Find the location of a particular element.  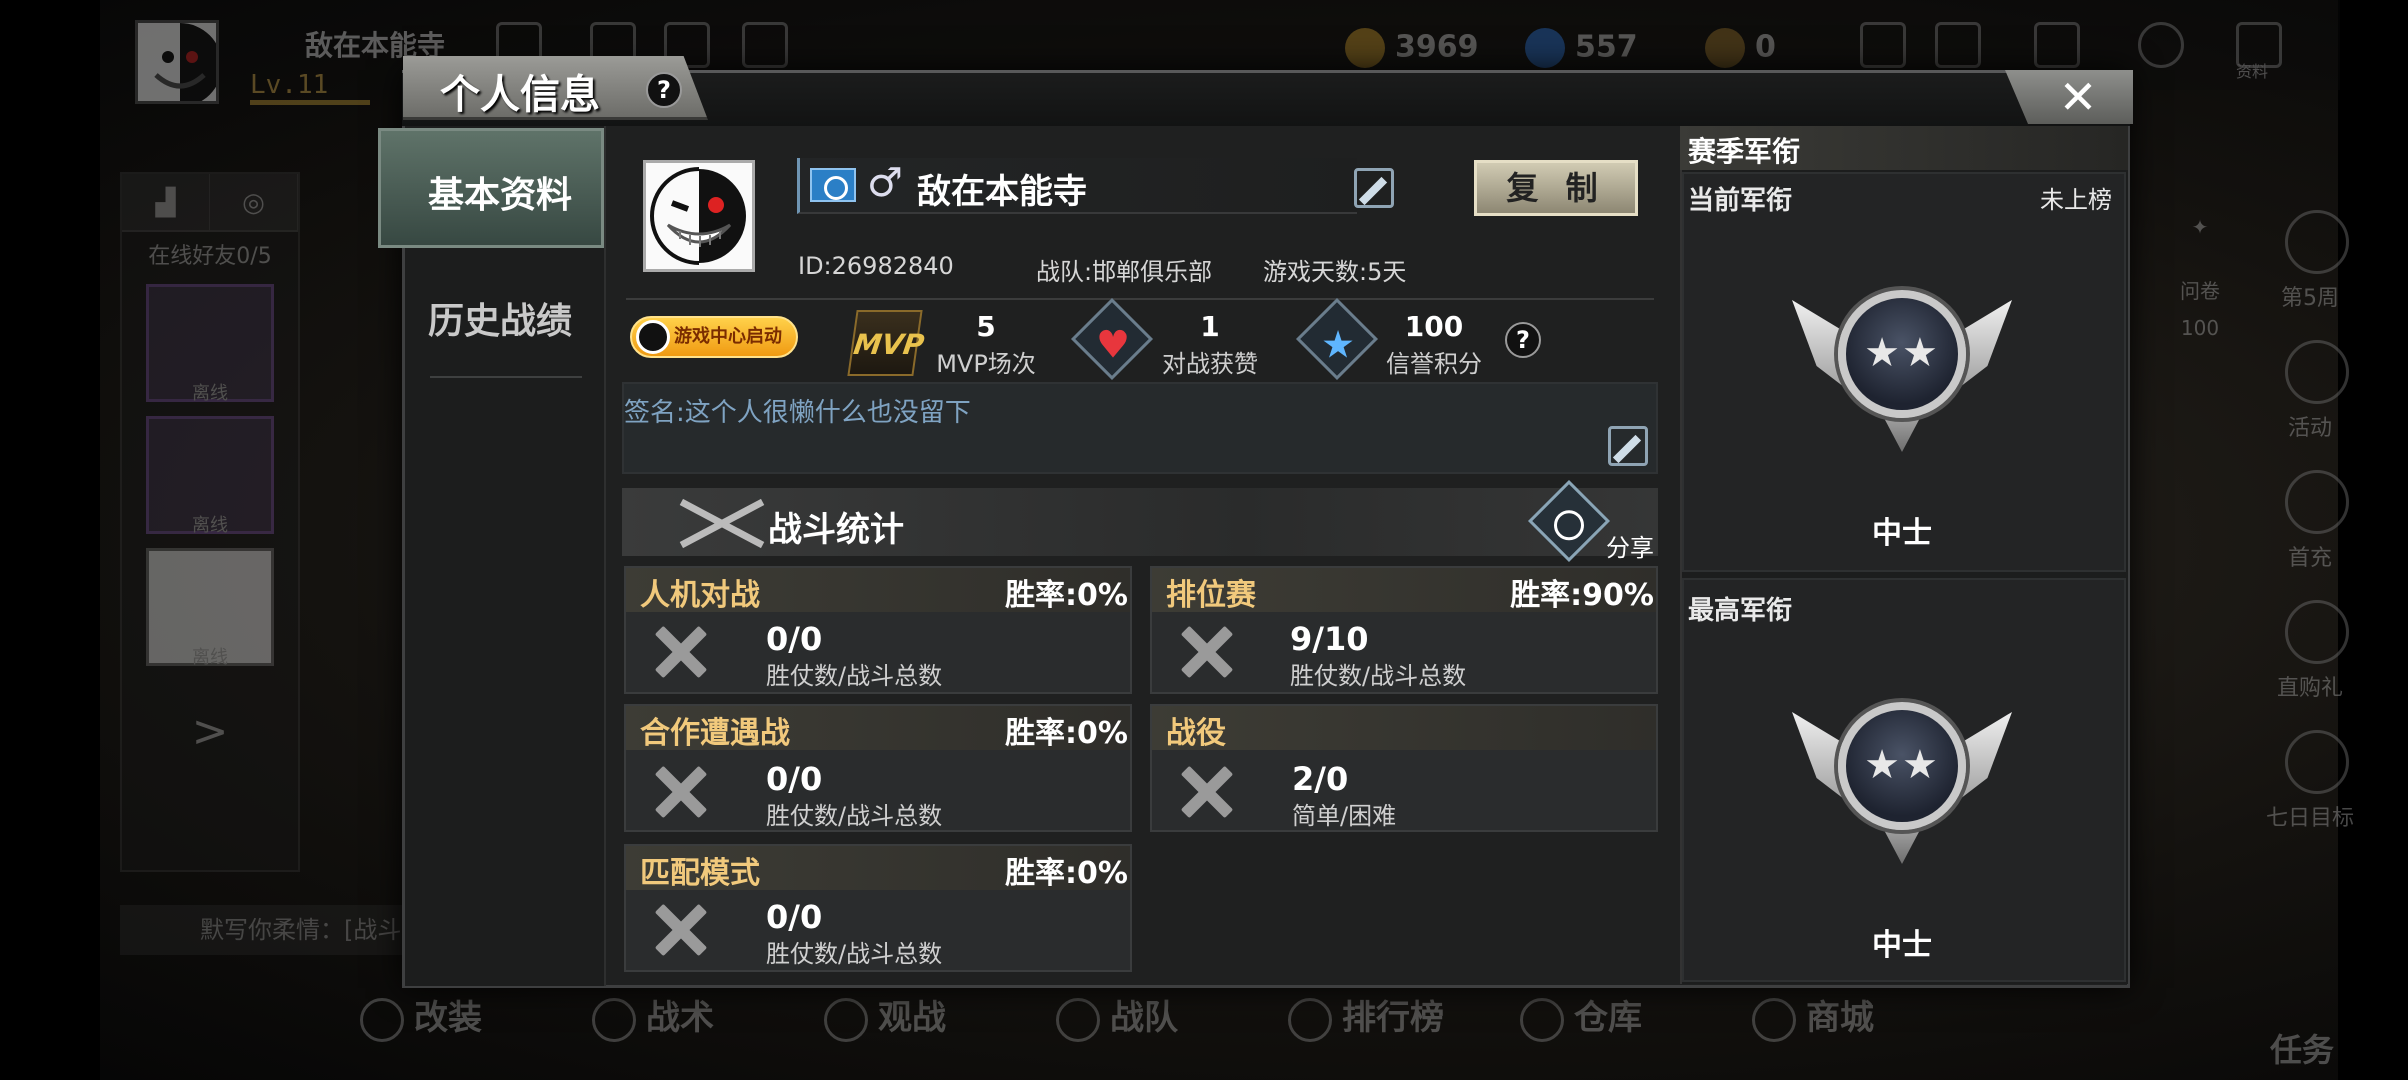

gold-coin-icon is located at coordinates (1365, 48).